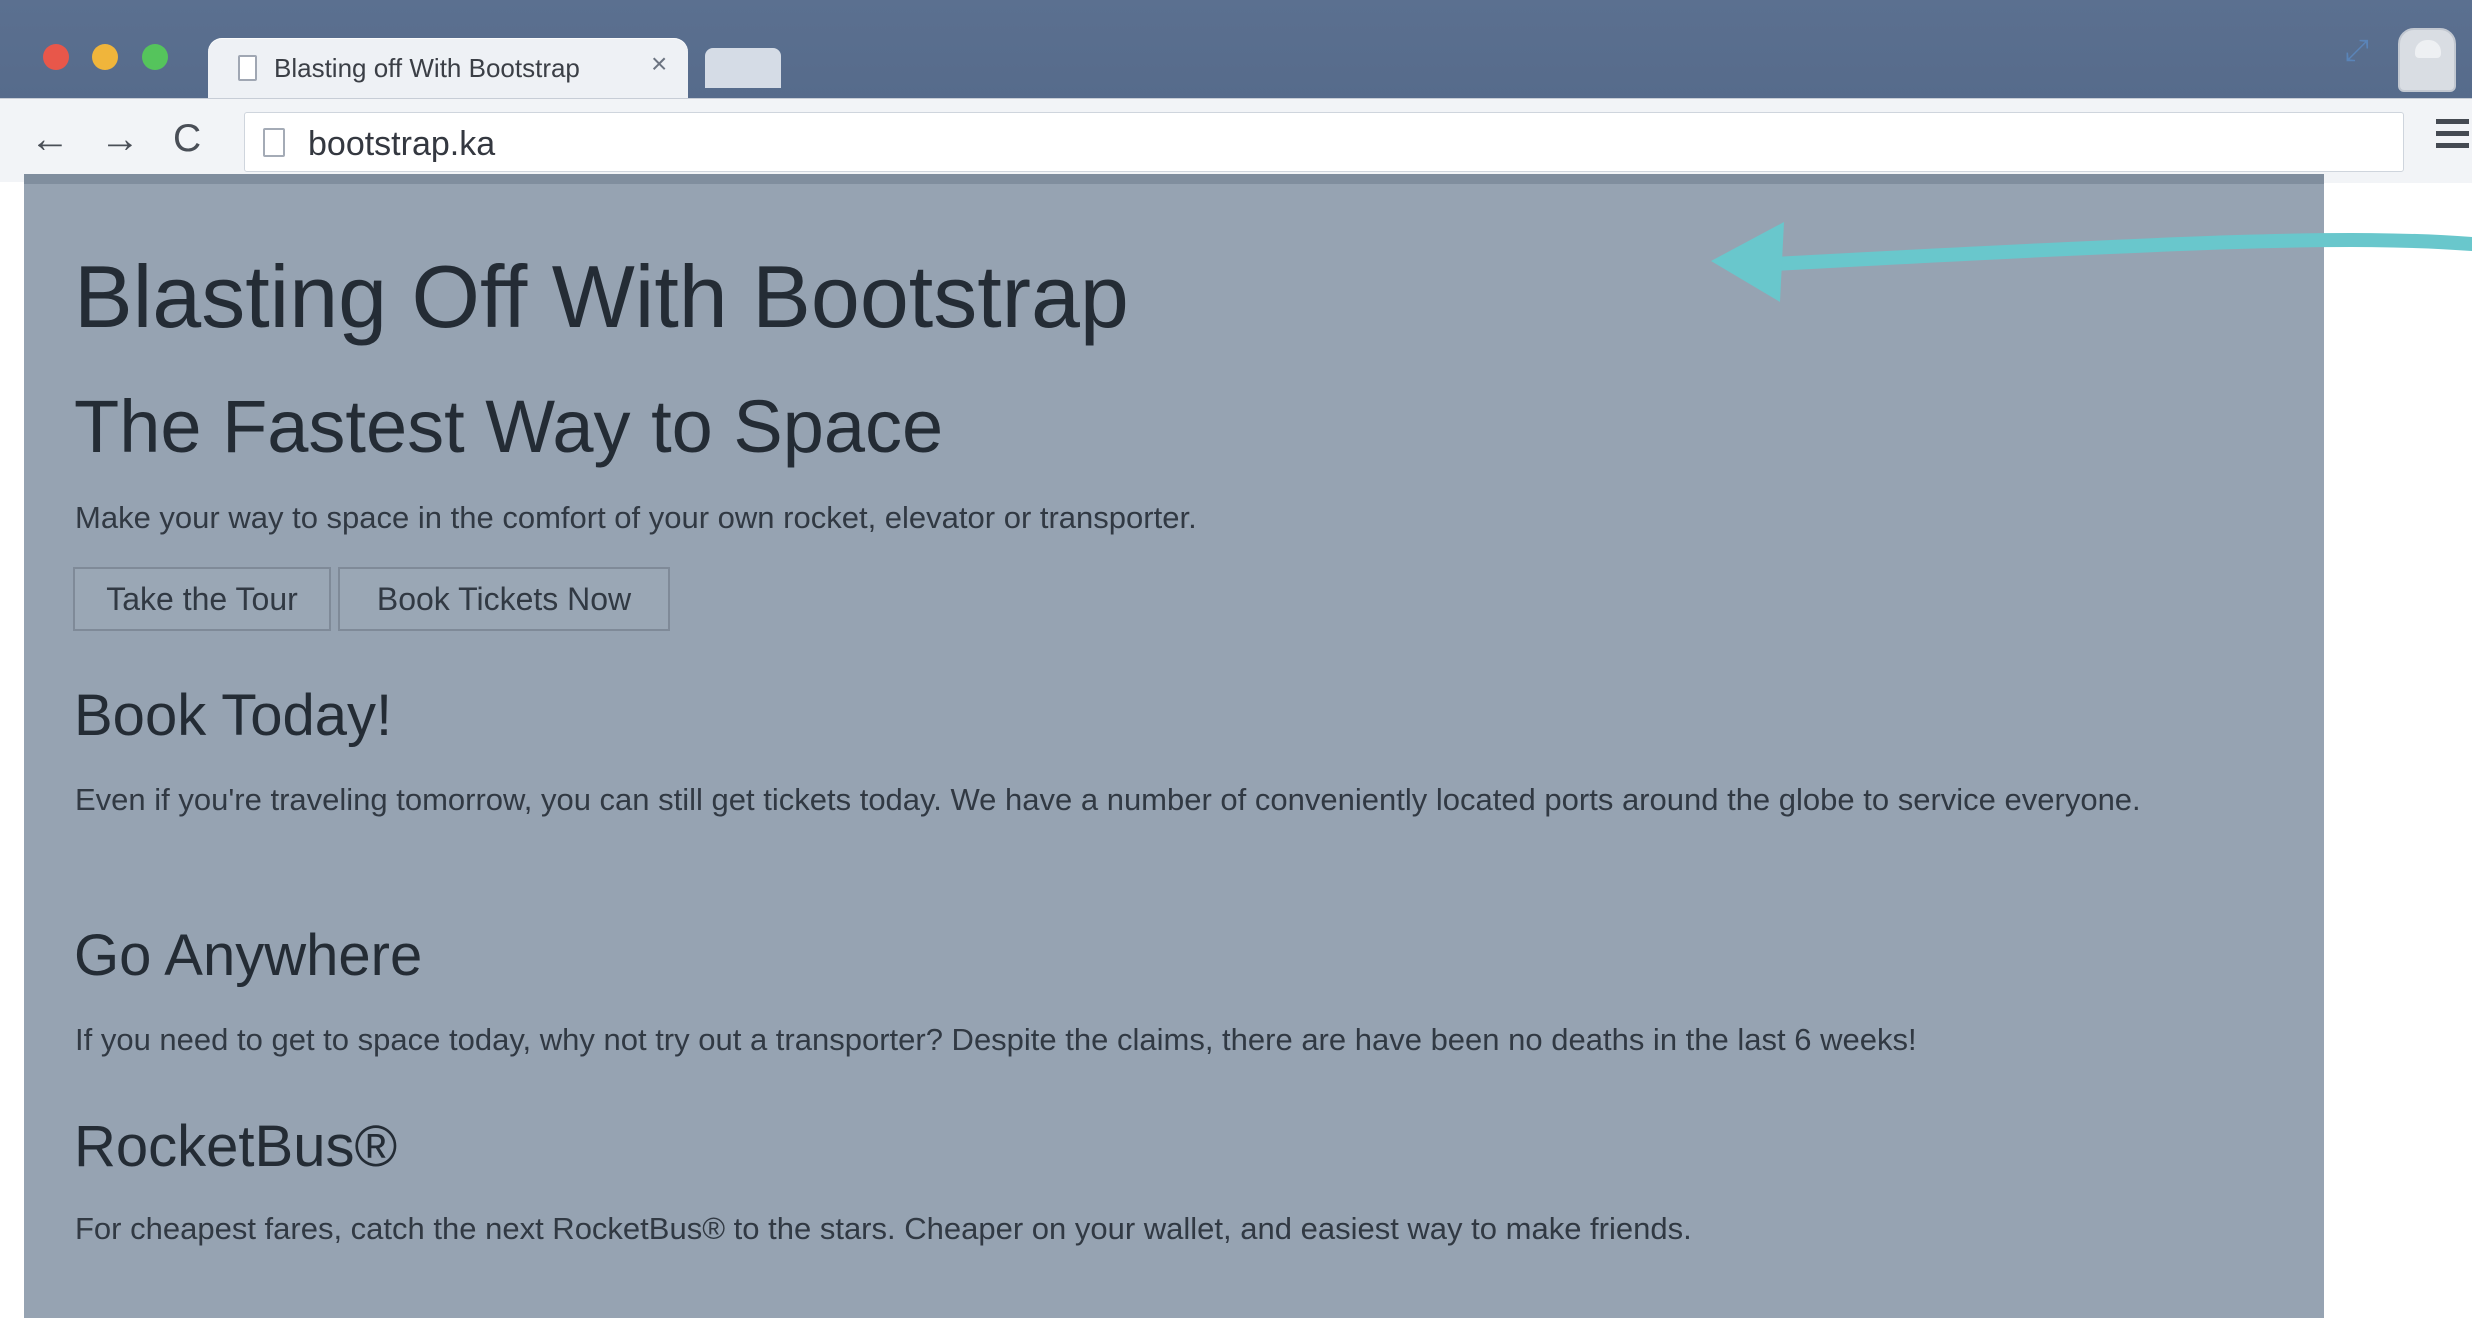  I want to click on tab-title: Blasting off With Bootstrap, so click(427, 68).